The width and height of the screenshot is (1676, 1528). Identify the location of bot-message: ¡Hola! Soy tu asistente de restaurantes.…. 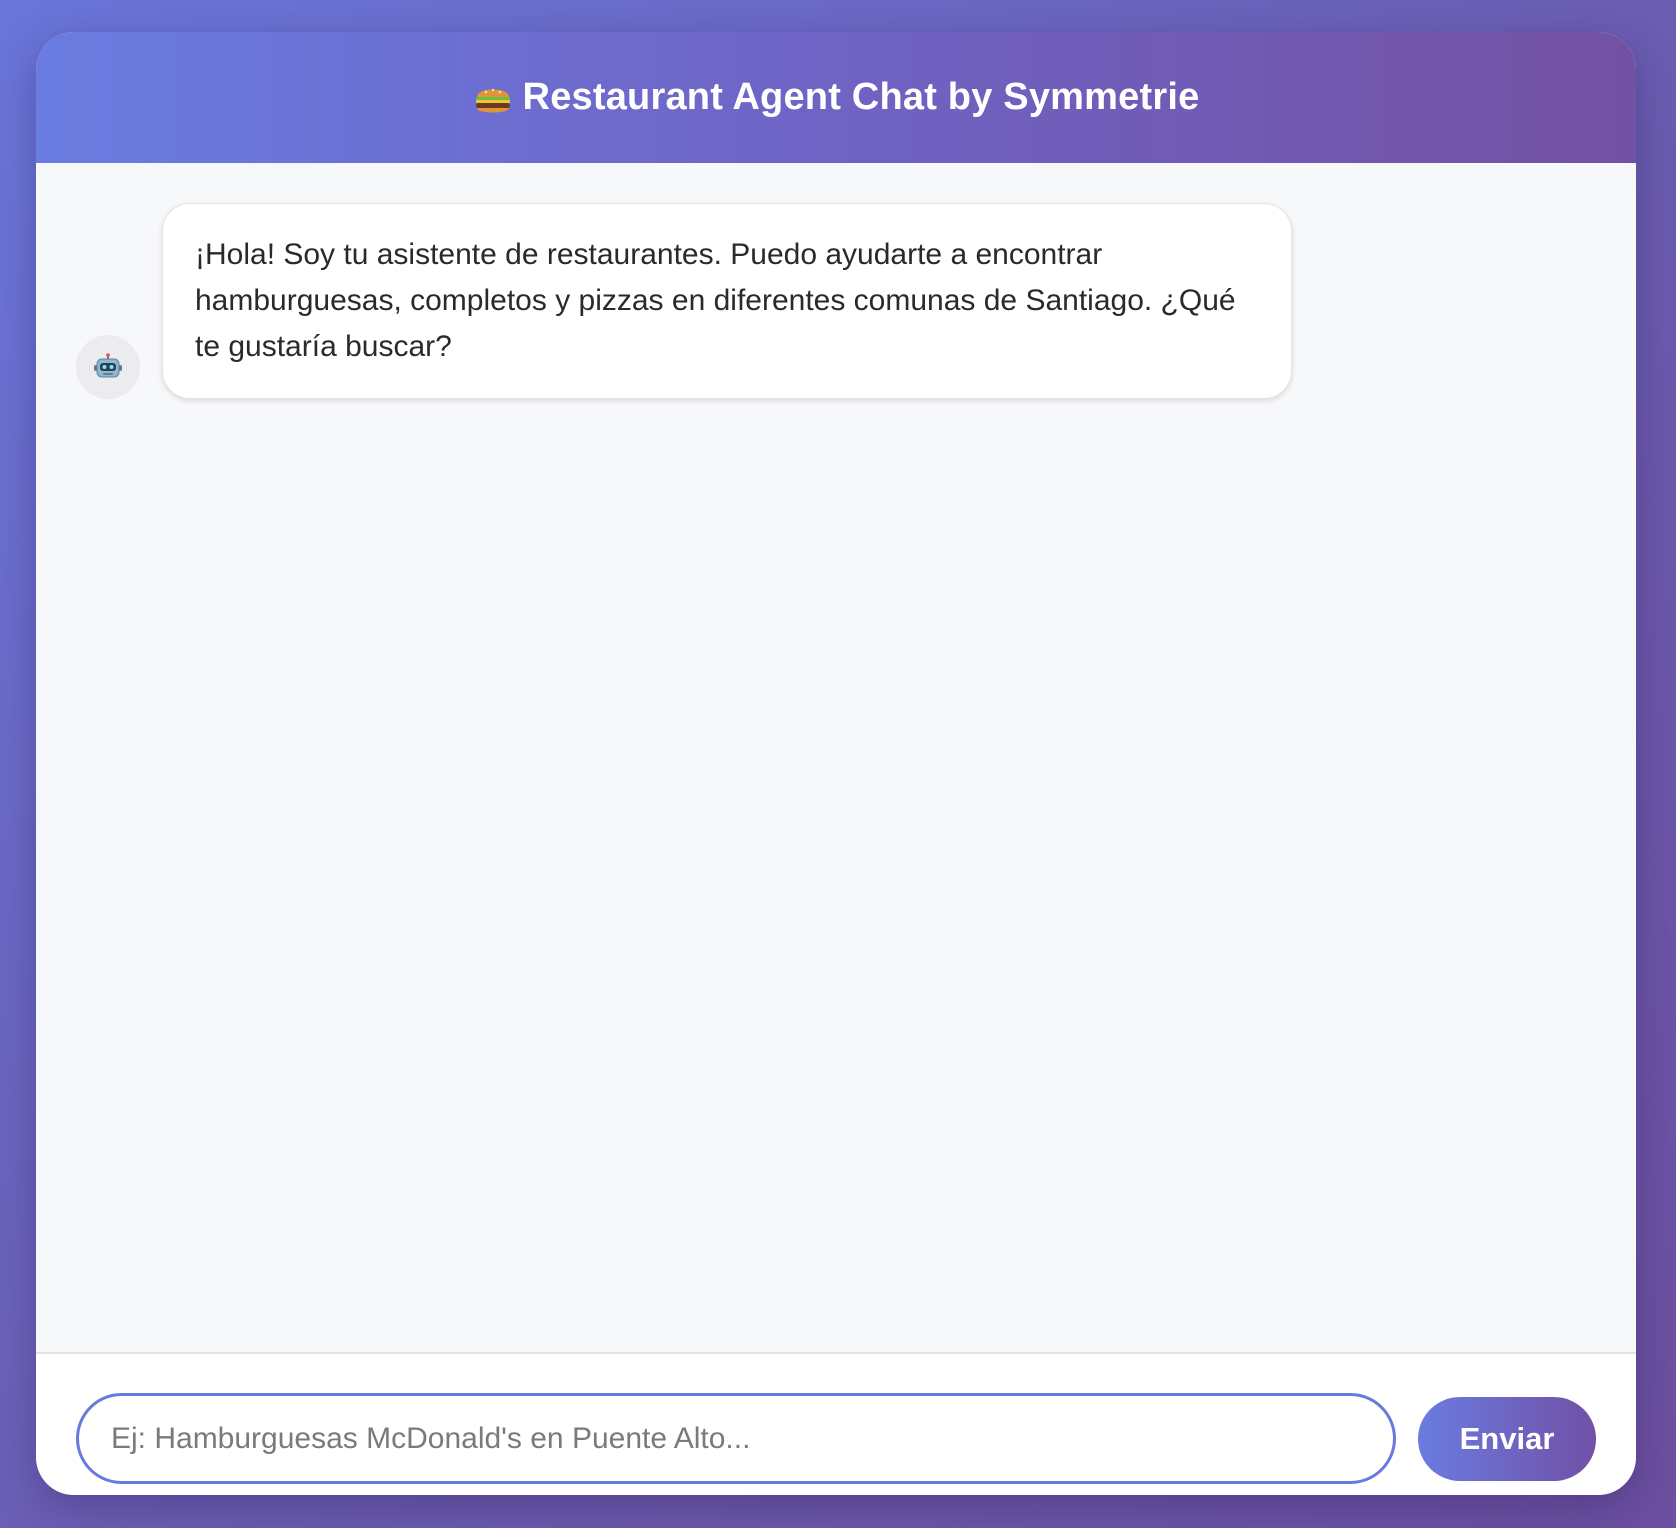
(684, 301).